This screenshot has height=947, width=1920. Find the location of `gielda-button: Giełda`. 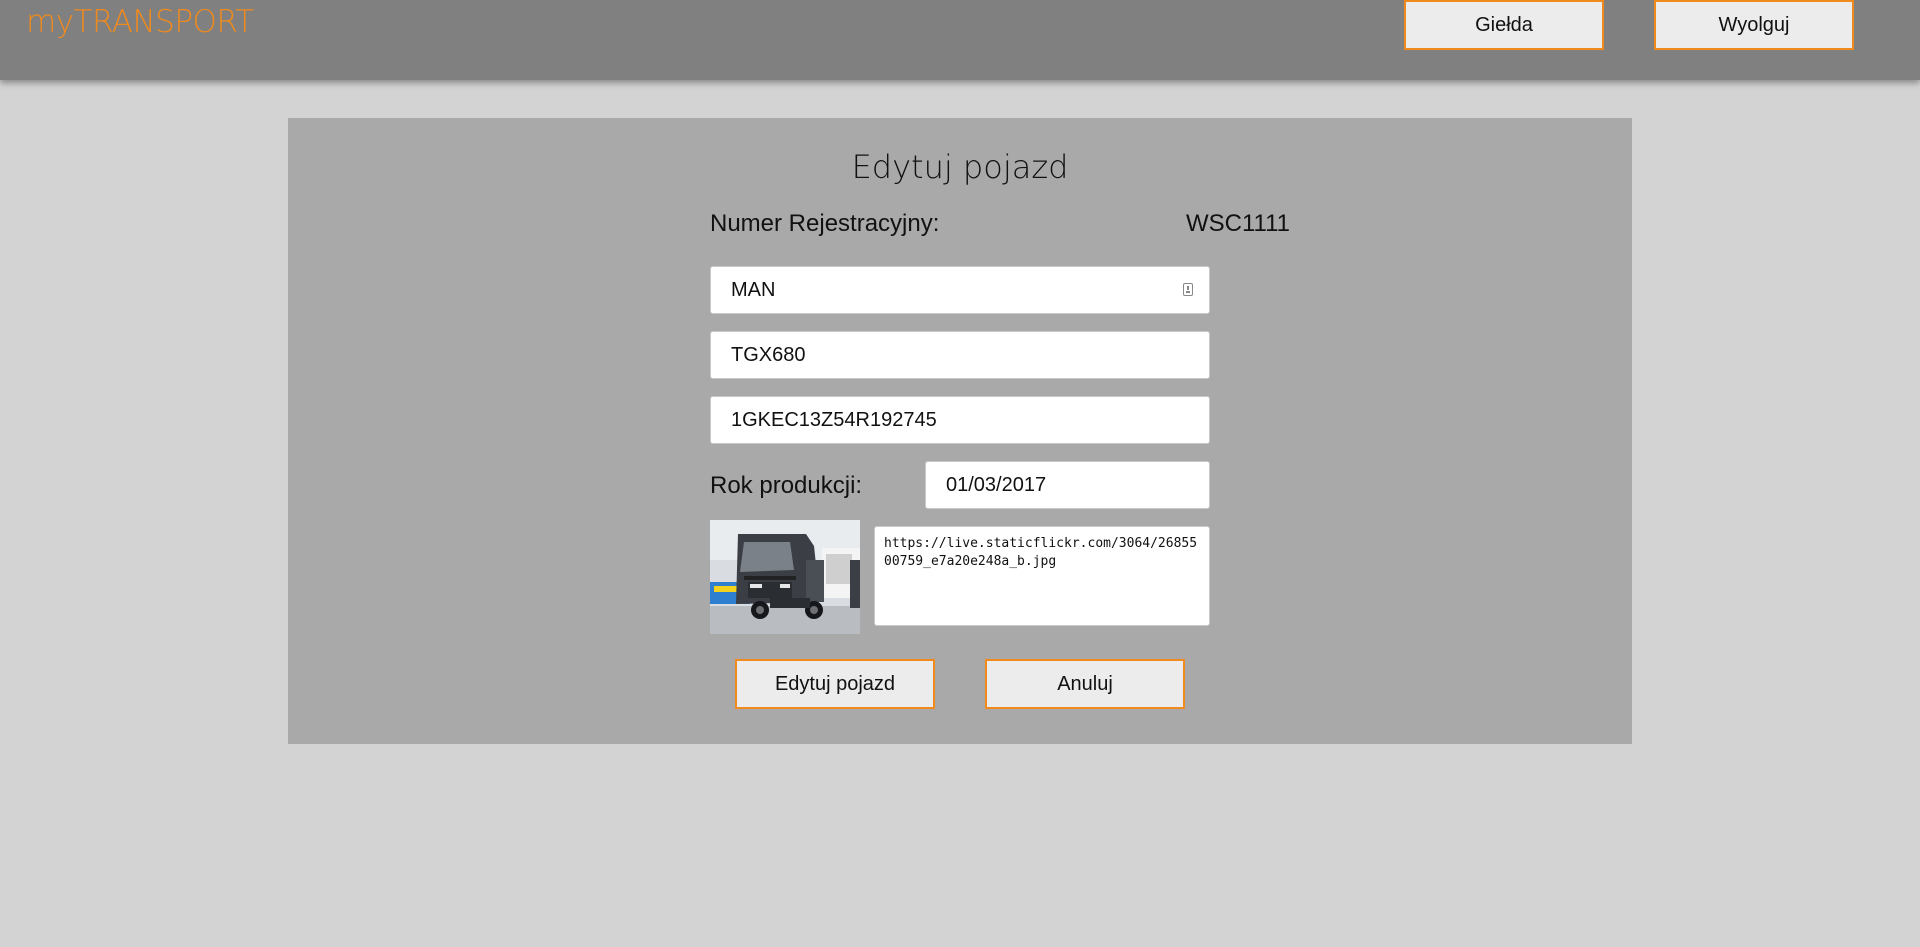

gielda-button: Giełda is located at coordinates (1504, 25).